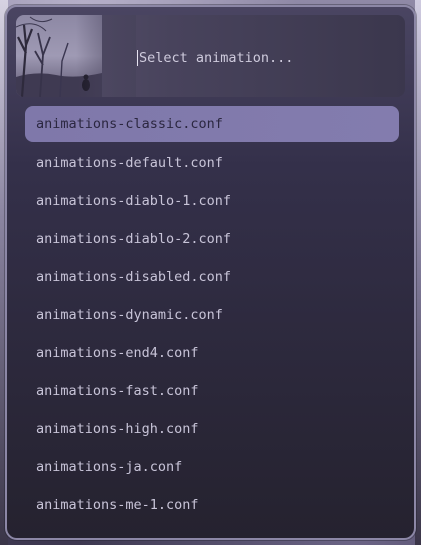  I want to click on list-item: animations-diablo-1.conf, so click(212, 201).